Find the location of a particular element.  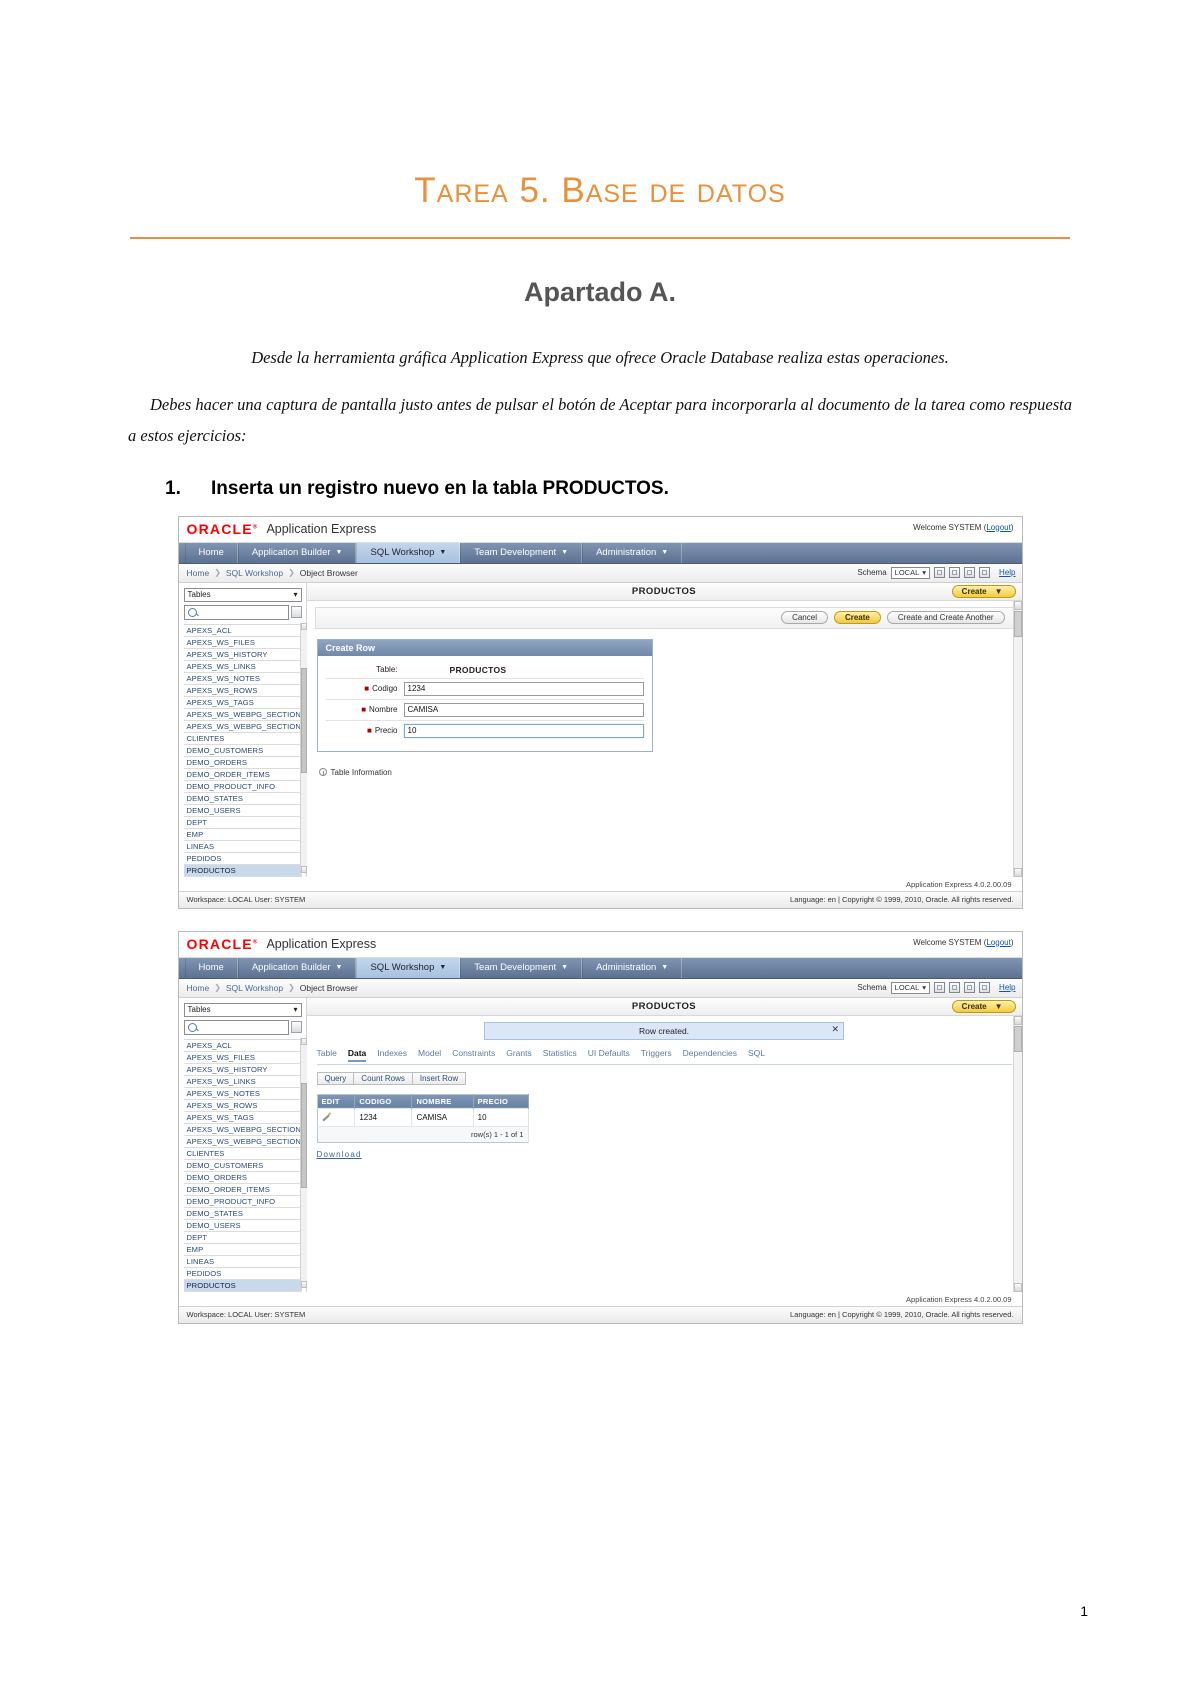

edit-cell is located at coordinates (336, 1117).